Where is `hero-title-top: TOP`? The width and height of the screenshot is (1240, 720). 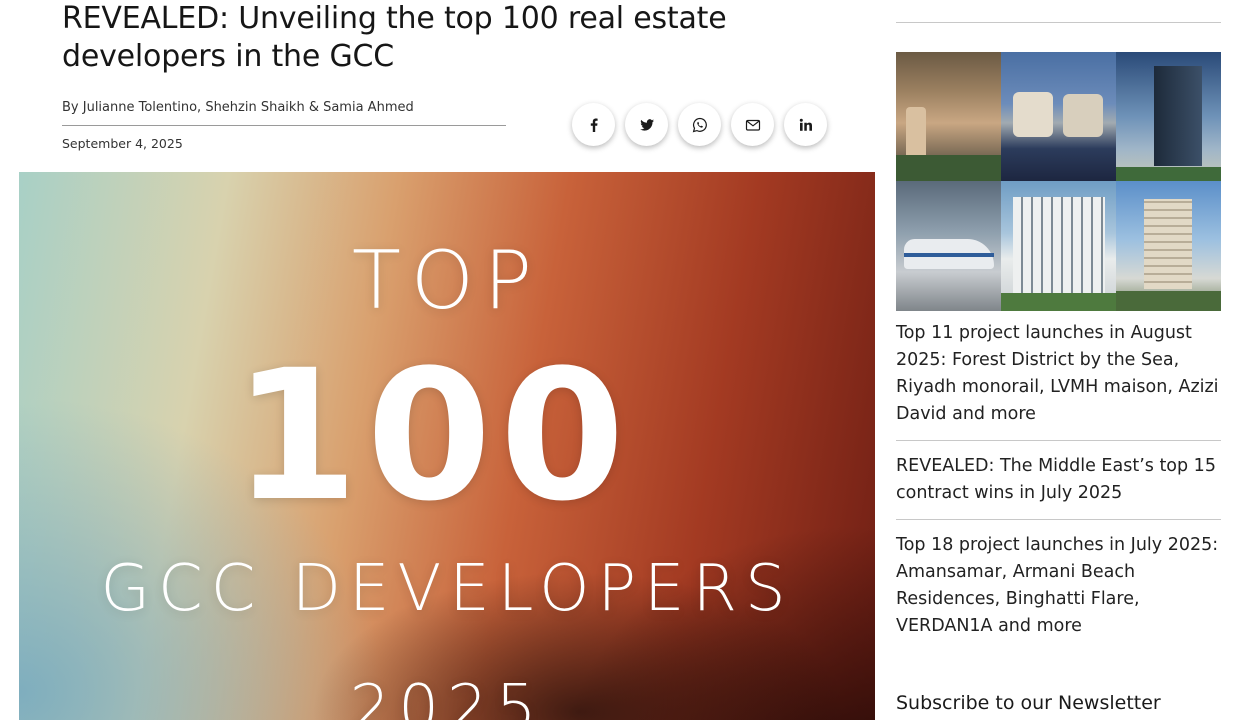
hero-title-top: TOP is located at coordinates (447, 280).